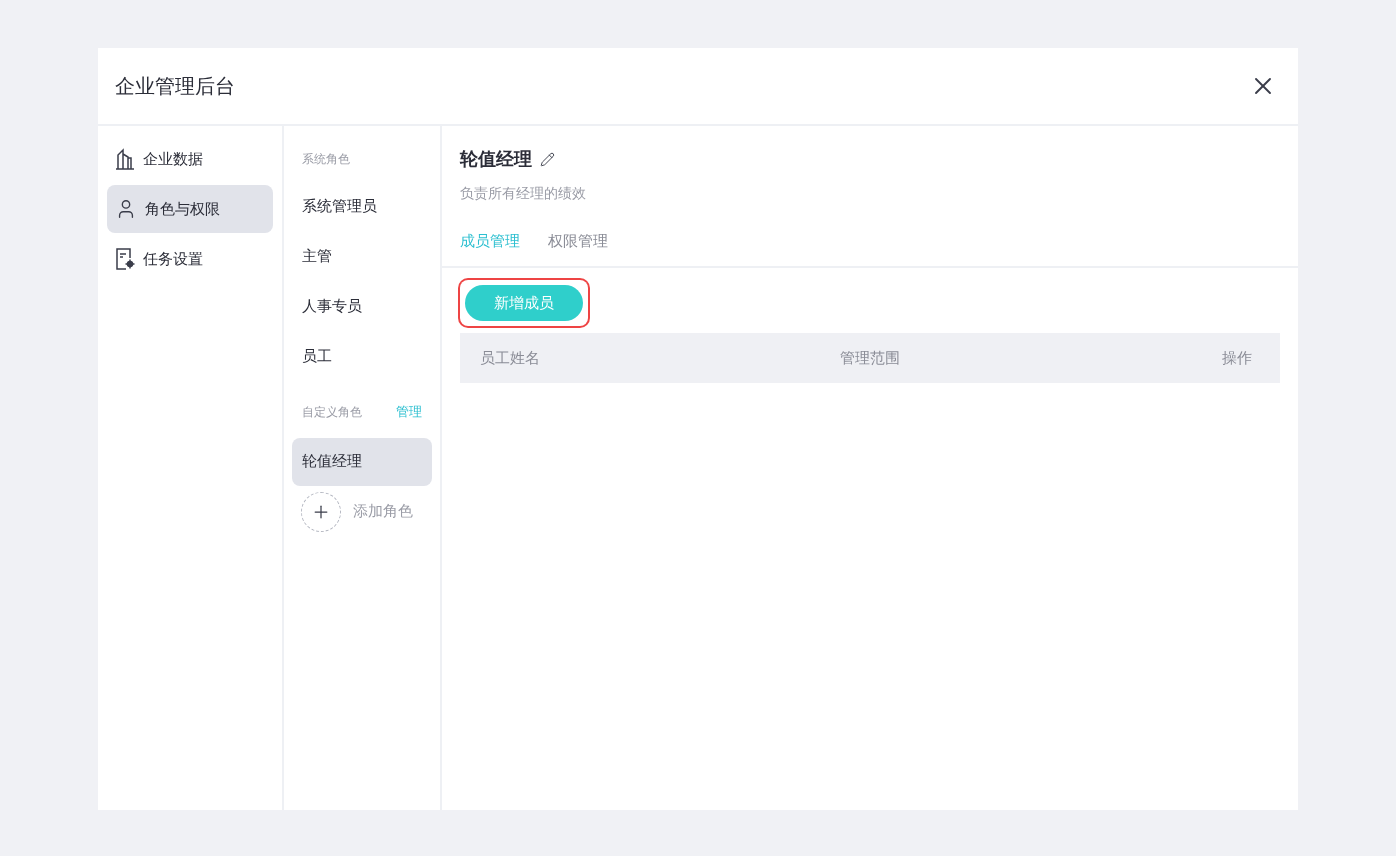  Describe the element at coordinates (362, 256) in the screenshot. I see `role-item: 主管` at that location.